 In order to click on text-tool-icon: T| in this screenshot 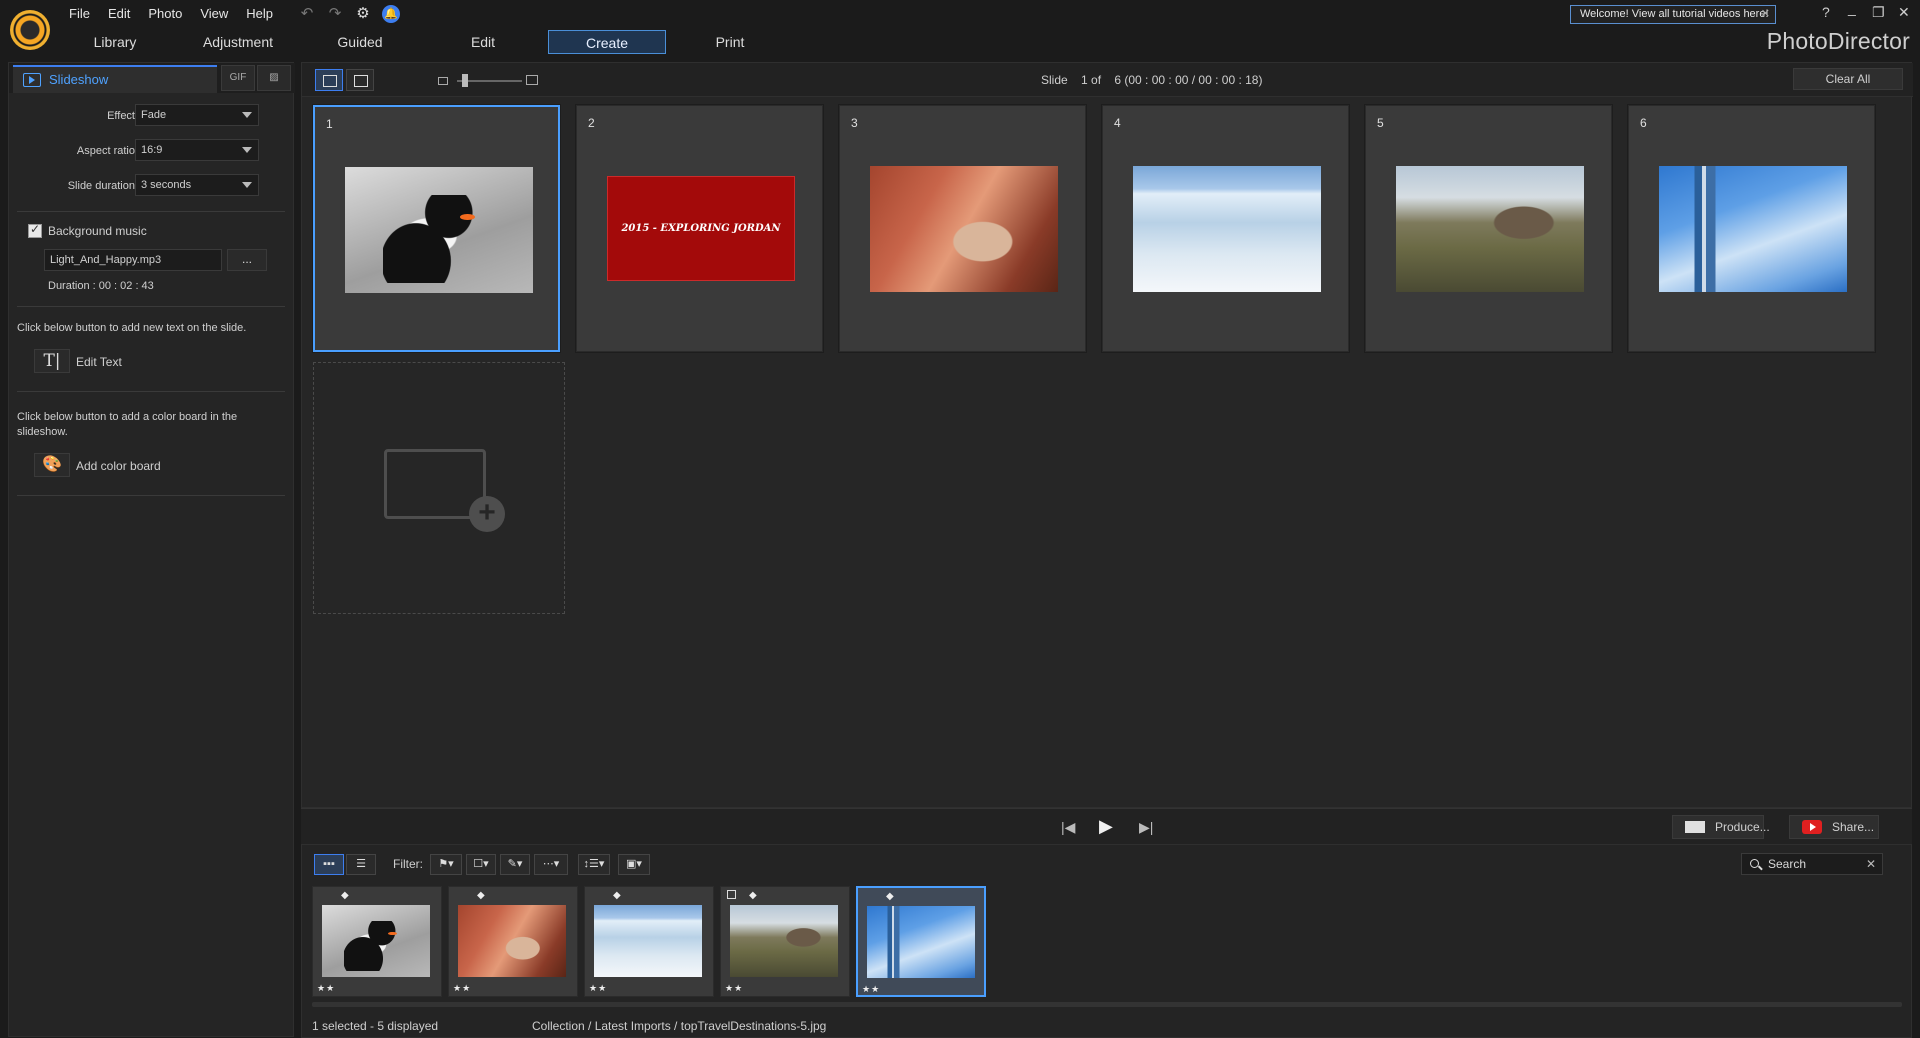, I will do `click(52, 361)`.